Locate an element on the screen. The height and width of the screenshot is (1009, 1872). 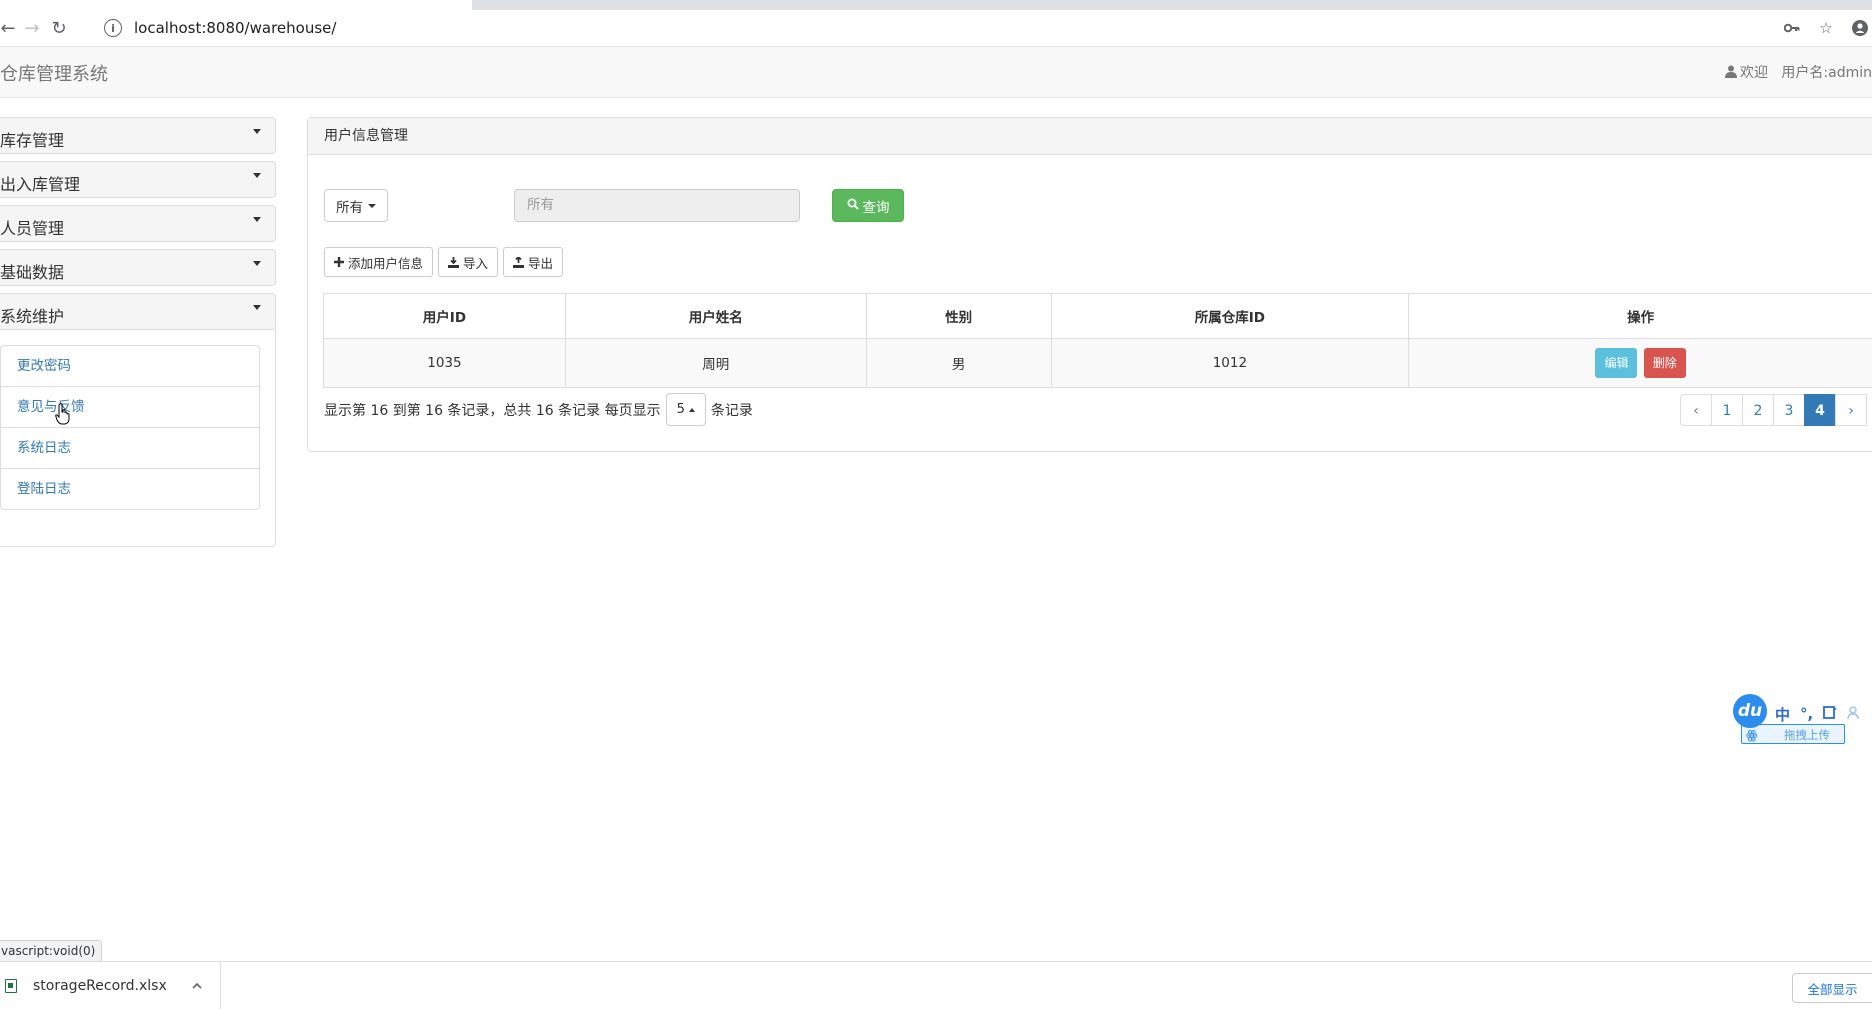
search-icon is located at coordinates (853, 206).